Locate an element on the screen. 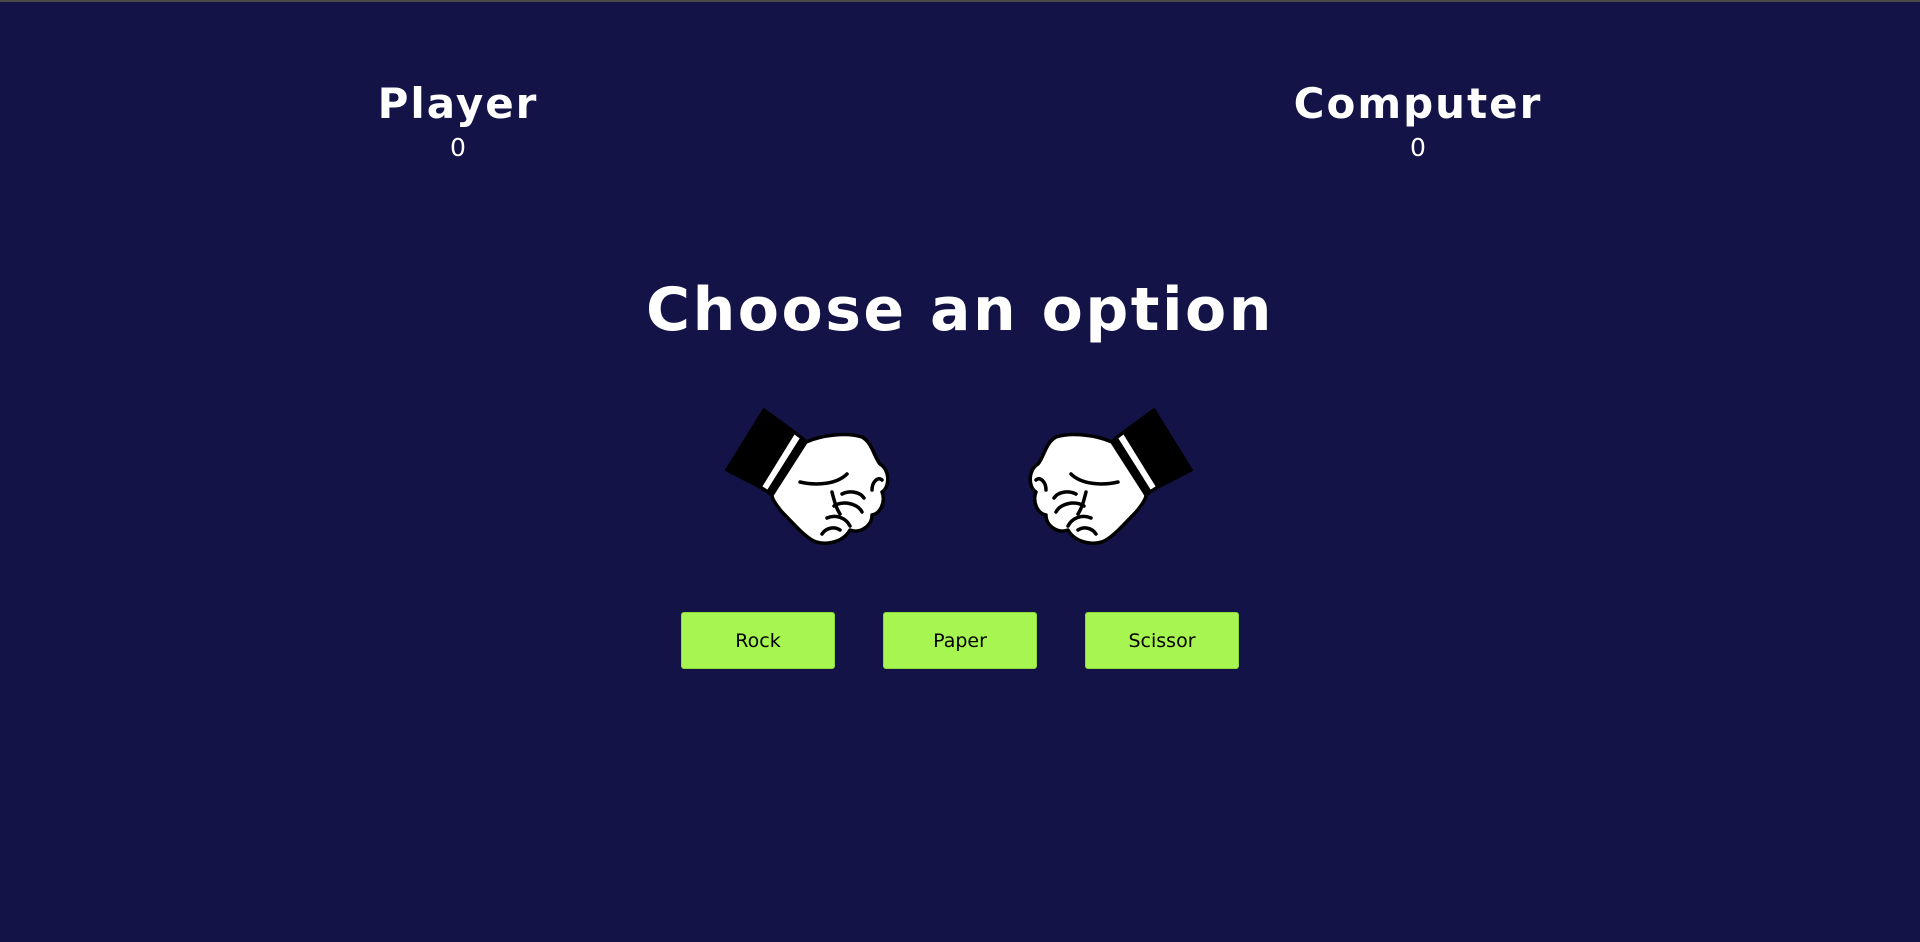  paper-button: Paper is located at coordinates (960, 640).